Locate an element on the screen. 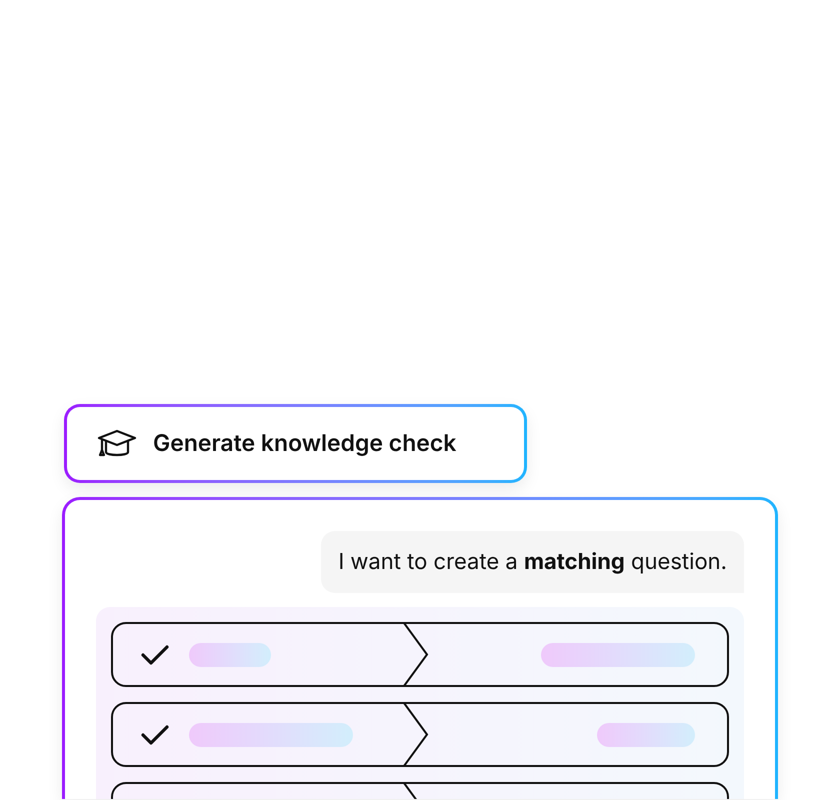 Image resolution: width=840 pixels, height=800 pixels. generate-button: Generate knowledge check is located at coordinates (295, 443).